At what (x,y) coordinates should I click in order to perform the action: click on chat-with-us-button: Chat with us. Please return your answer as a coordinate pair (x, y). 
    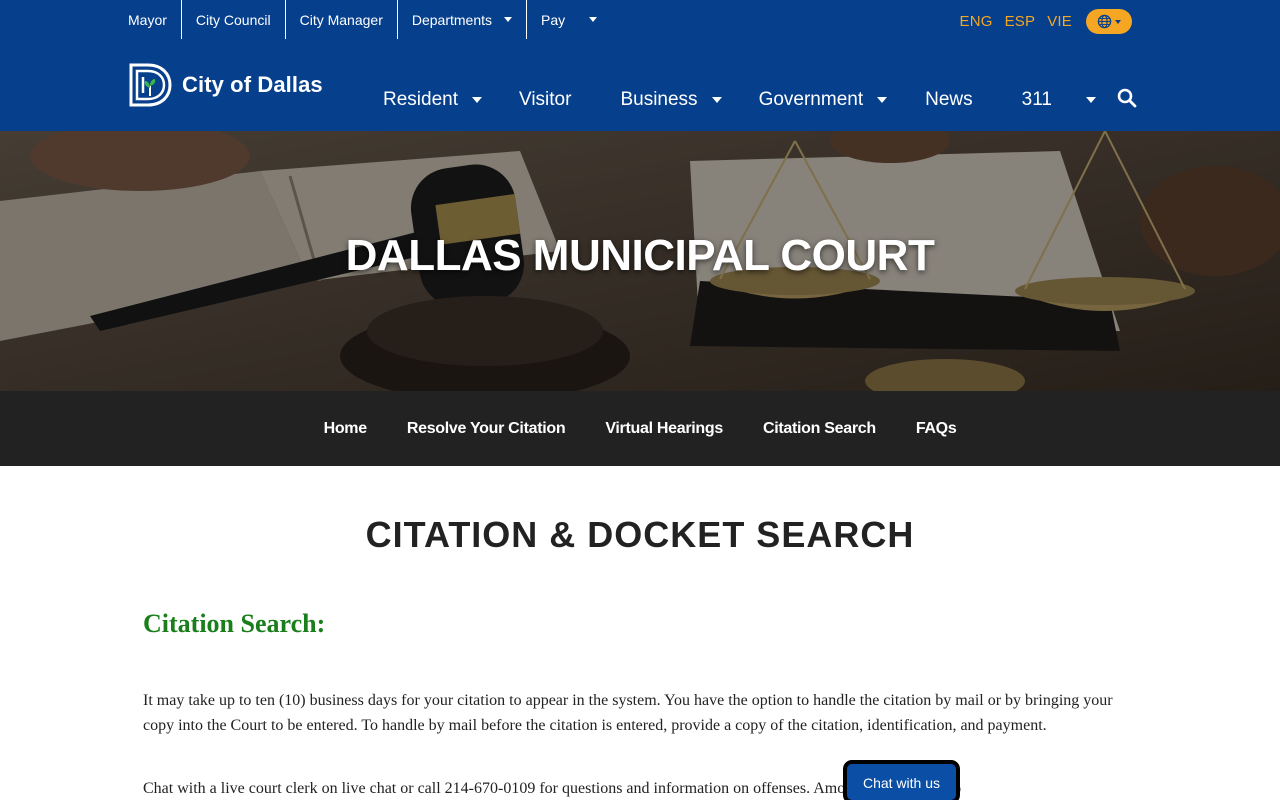
    Looking at the image, I should click on (901, 780).